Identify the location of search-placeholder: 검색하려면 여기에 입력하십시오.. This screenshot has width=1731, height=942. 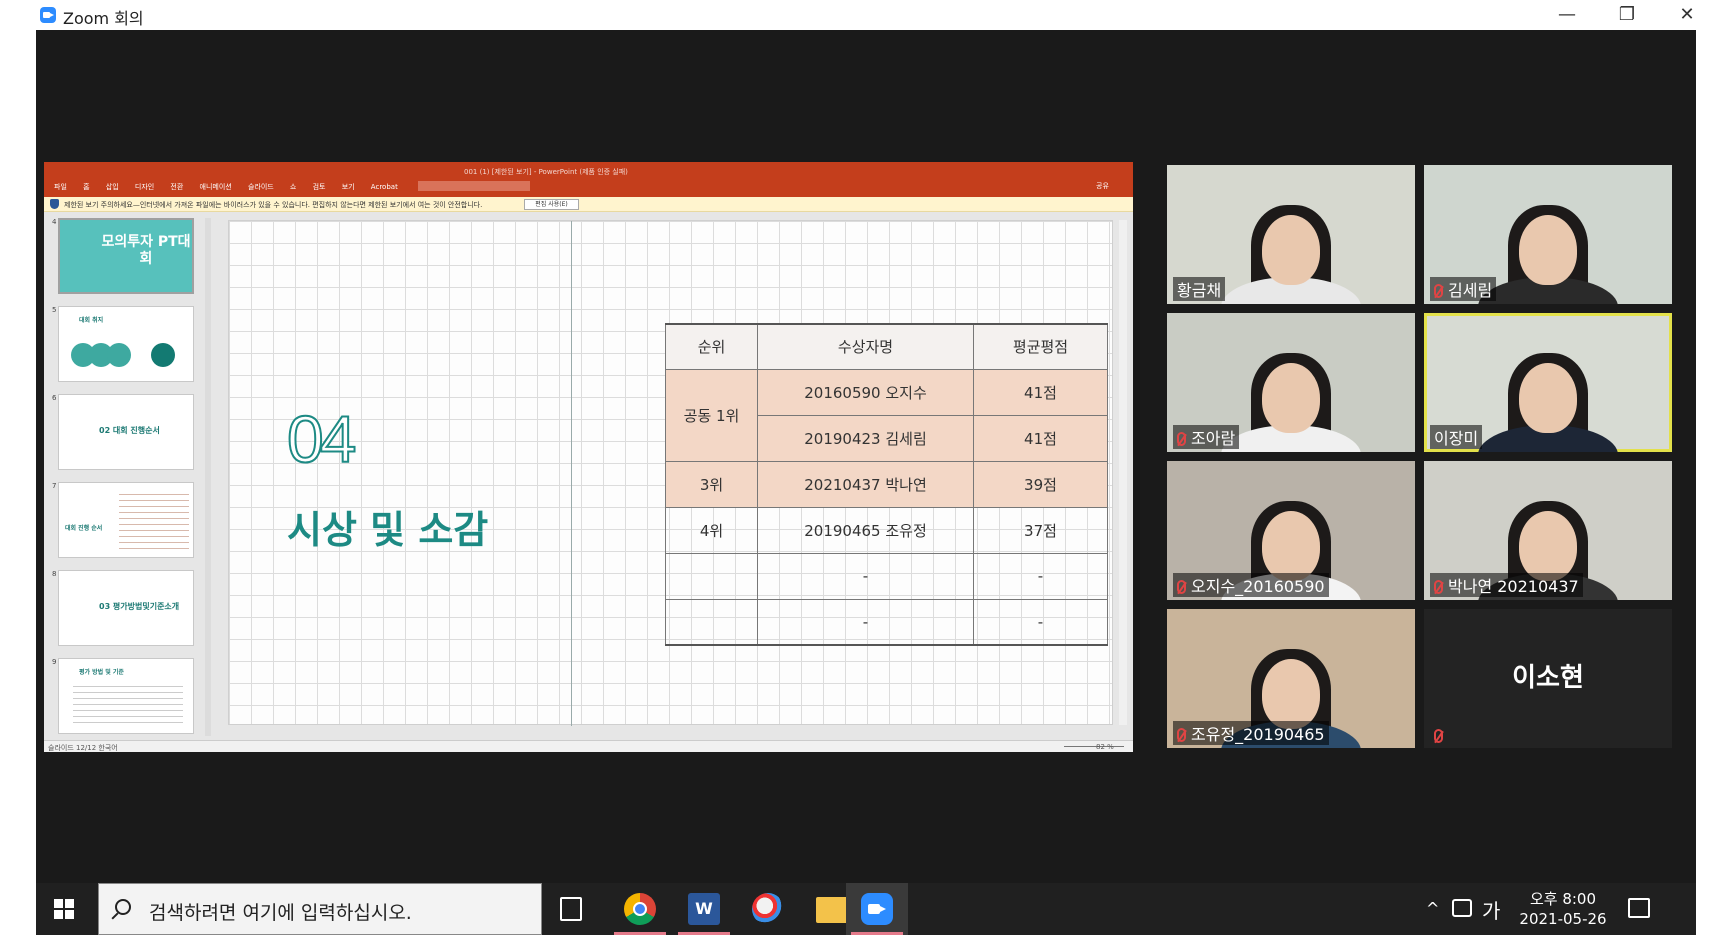
(280, 913).